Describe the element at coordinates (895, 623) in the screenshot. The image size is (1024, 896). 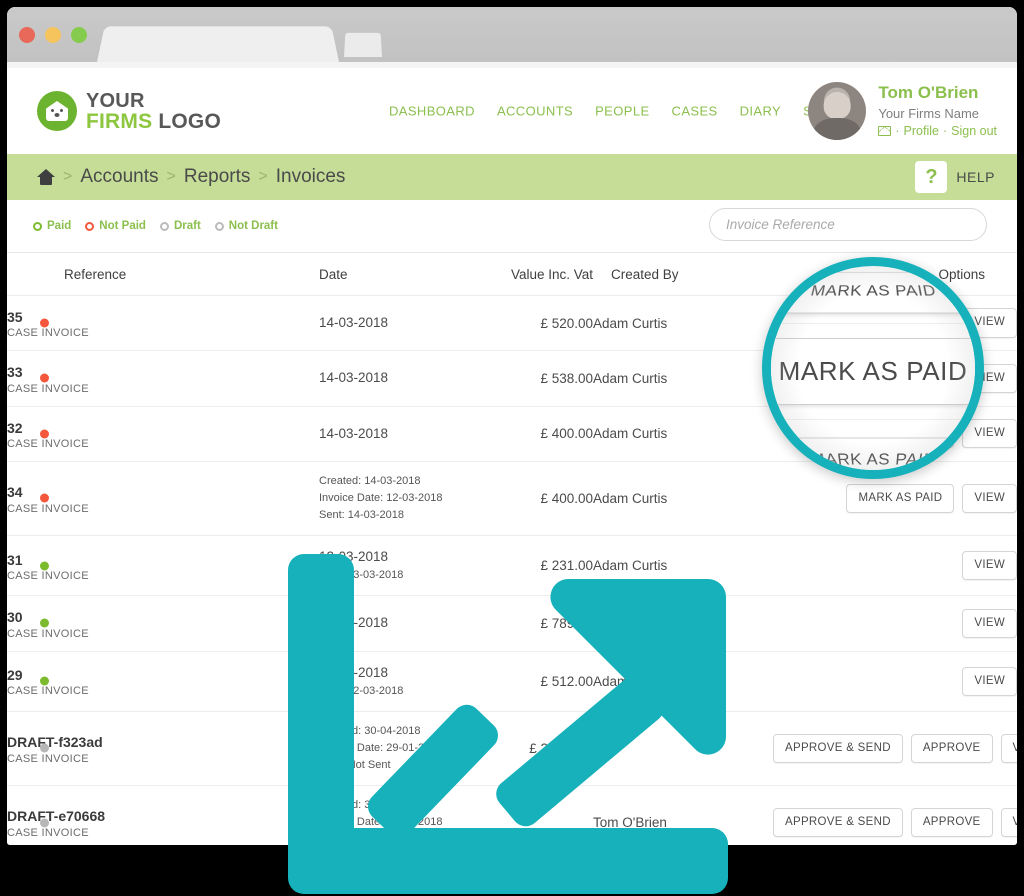
I see `cell-options: VIEW` at that location.